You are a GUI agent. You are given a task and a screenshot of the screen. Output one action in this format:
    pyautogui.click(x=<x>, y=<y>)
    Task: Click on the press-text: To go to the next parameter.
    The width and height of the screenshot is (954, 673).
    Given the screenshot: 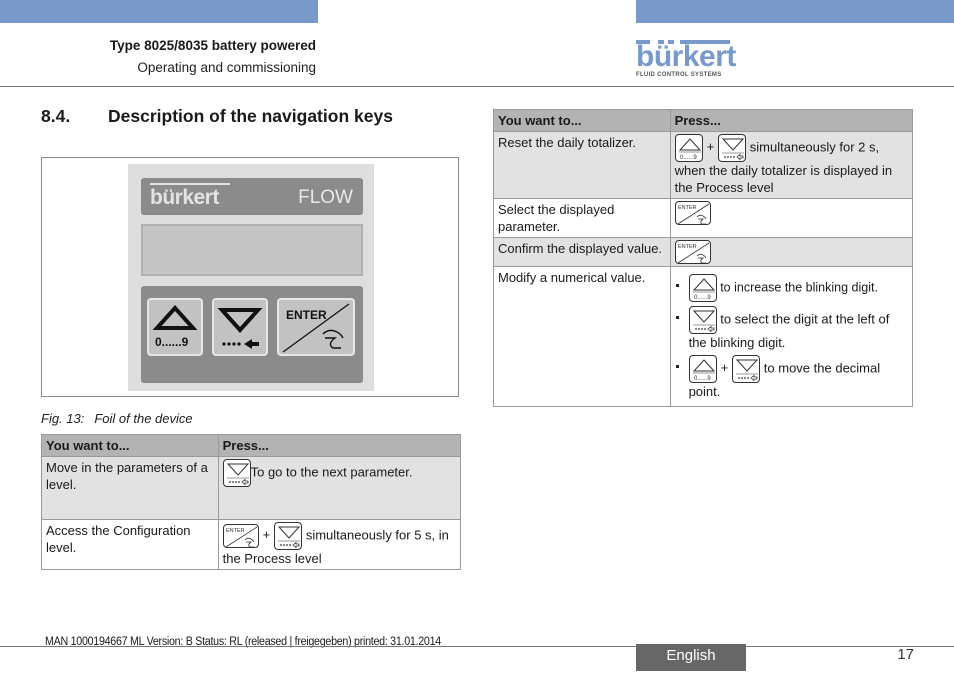 What is the action you would take?
    pyautogui.click(x=331, y=472)
    